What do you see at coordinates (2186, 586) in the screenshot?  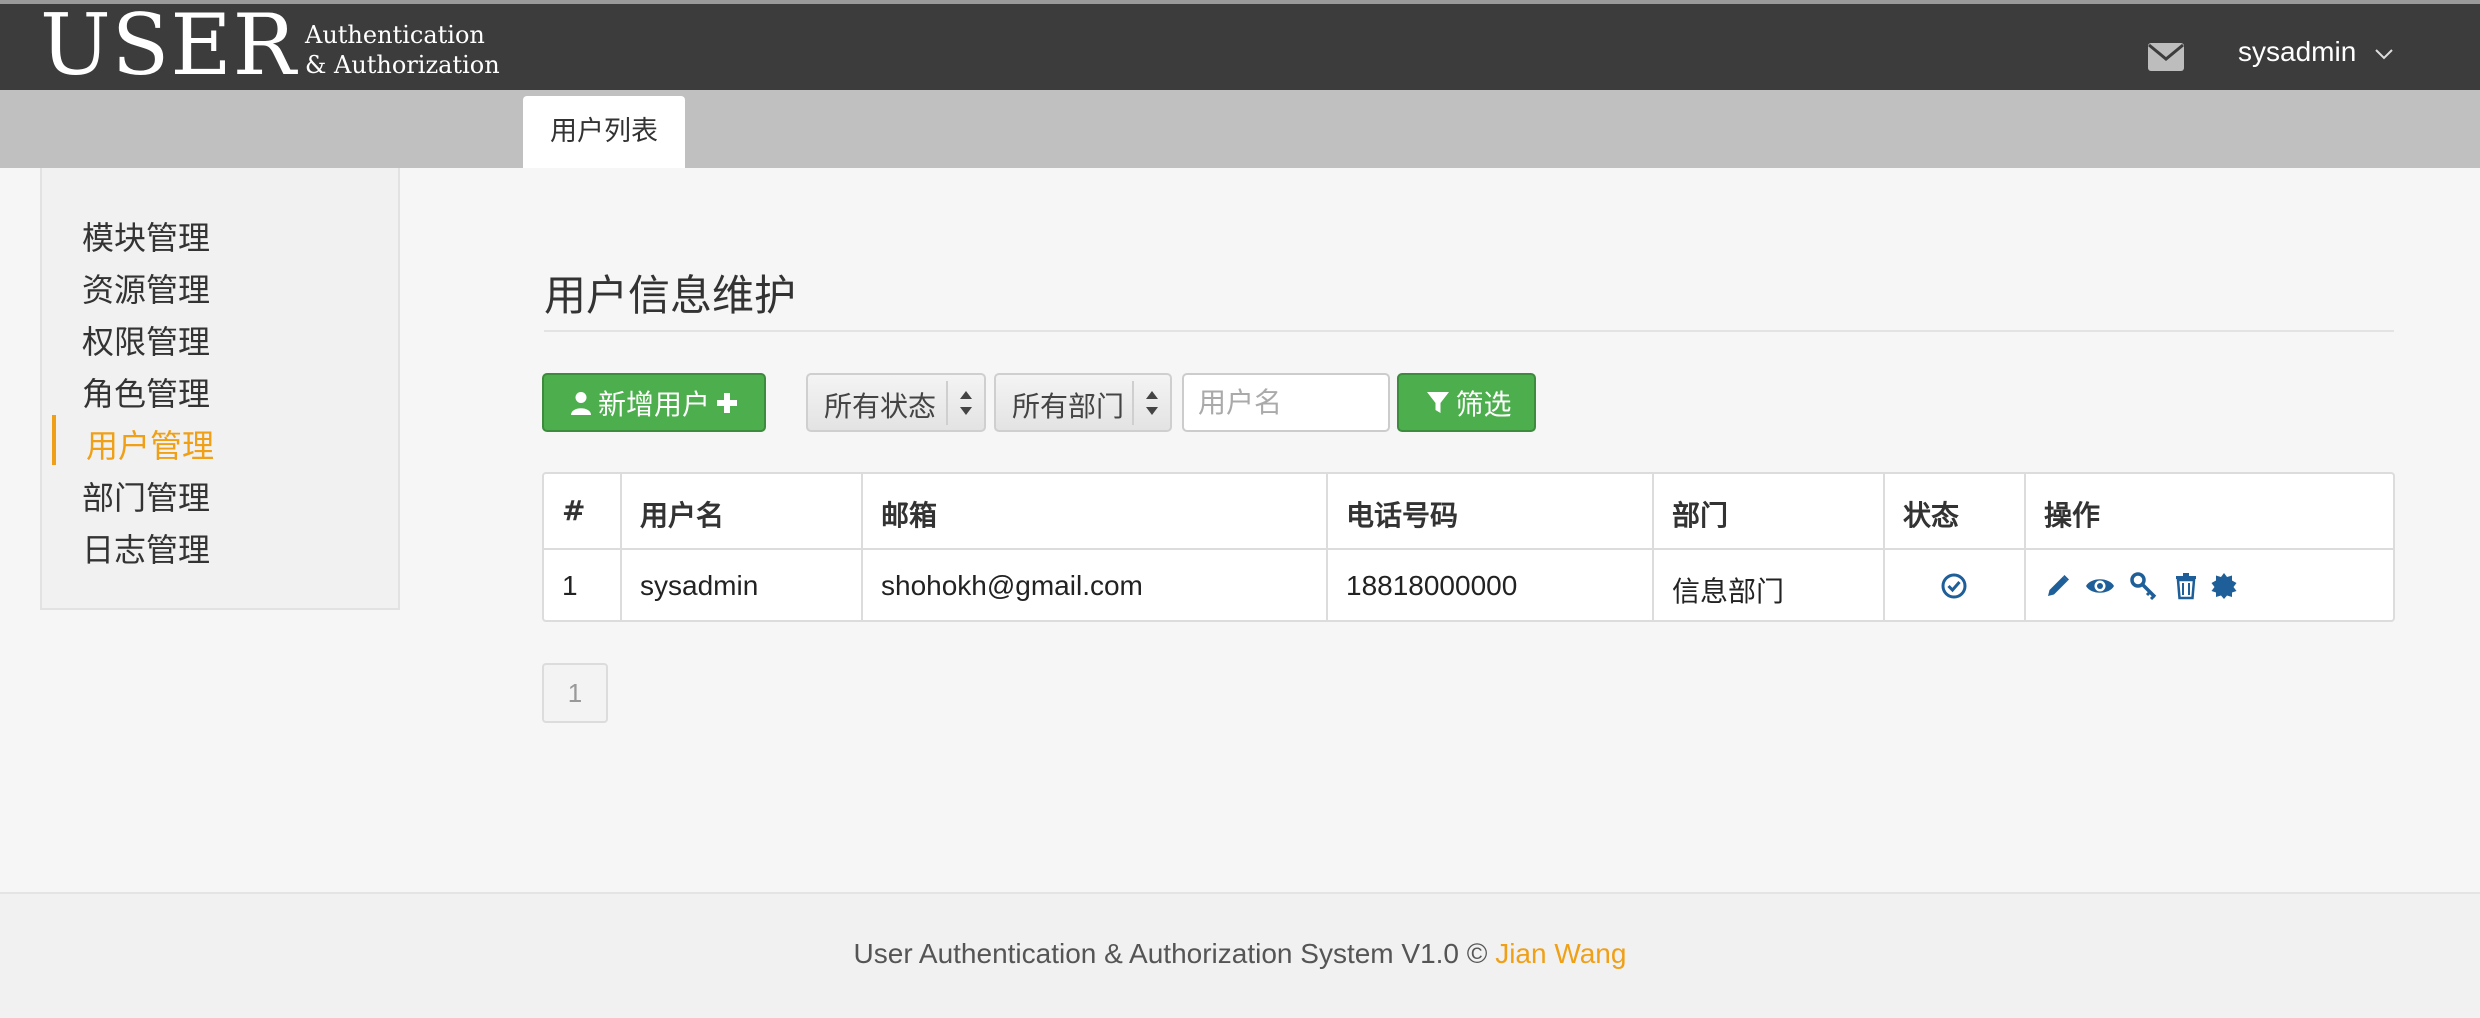 I see `trash-icon` at bounding box center [2186, 586].